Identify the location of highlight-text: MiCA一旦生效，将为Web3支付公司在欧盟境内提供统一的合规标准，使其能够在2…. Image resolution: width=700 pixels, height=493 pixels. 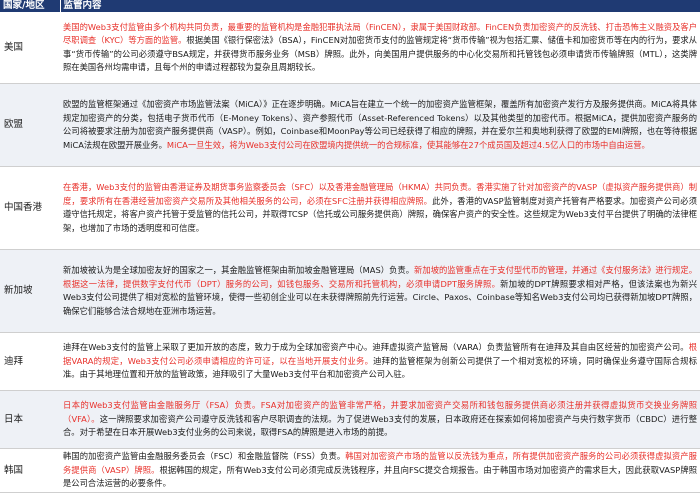
(408, 144).